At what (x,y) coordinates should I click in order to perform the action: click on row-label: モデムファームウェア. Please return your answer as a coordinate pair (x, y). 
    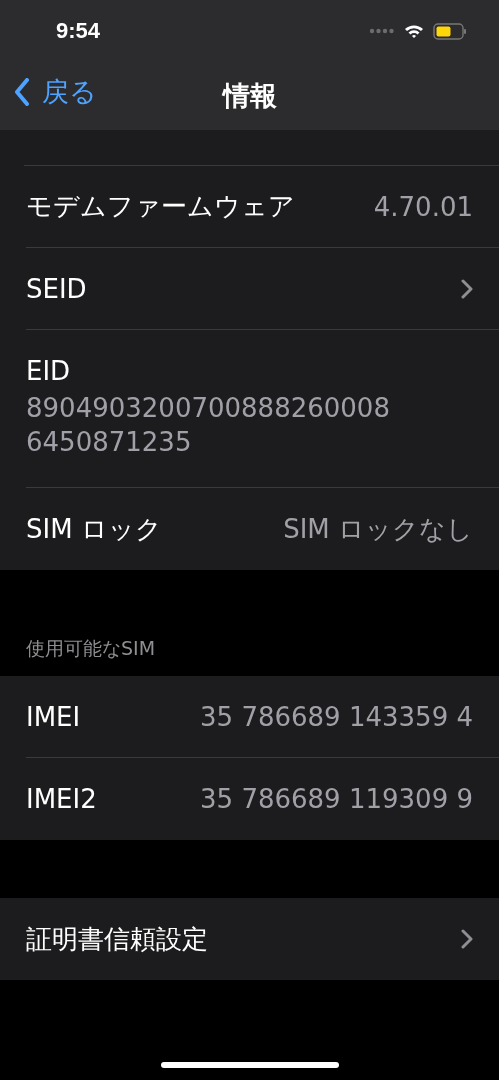
    Looking at the image, I should click on (160, 206).